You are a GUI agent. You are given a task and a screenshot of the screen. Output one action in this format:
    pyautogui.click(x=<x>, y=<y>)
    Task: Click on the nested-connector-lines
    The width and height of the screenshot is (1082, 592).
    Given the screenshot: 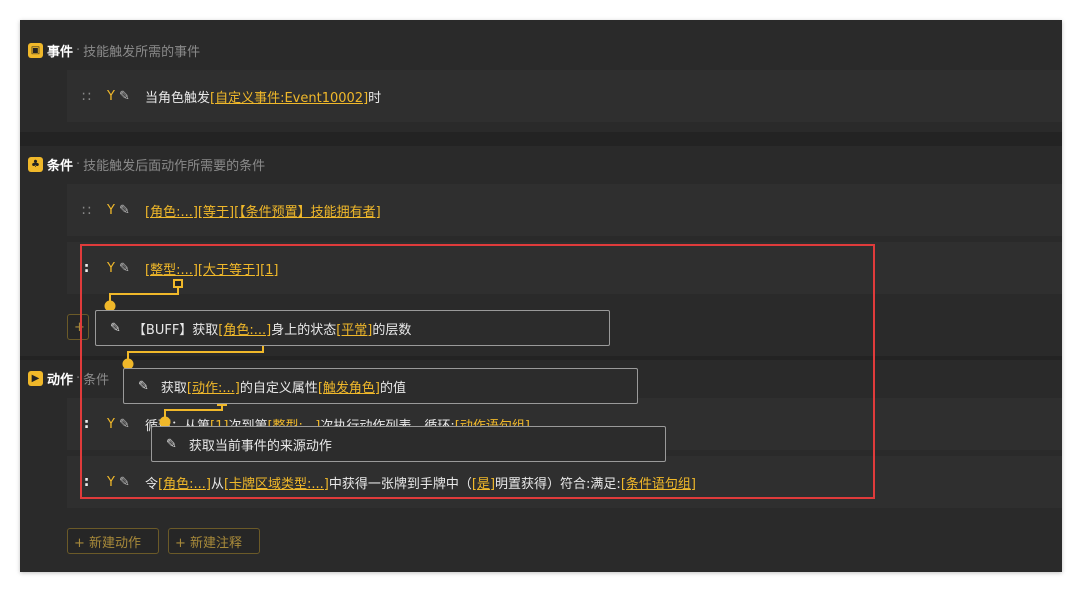 What is the action you would take?
    pyautogui.click(x=186, y=353)
    